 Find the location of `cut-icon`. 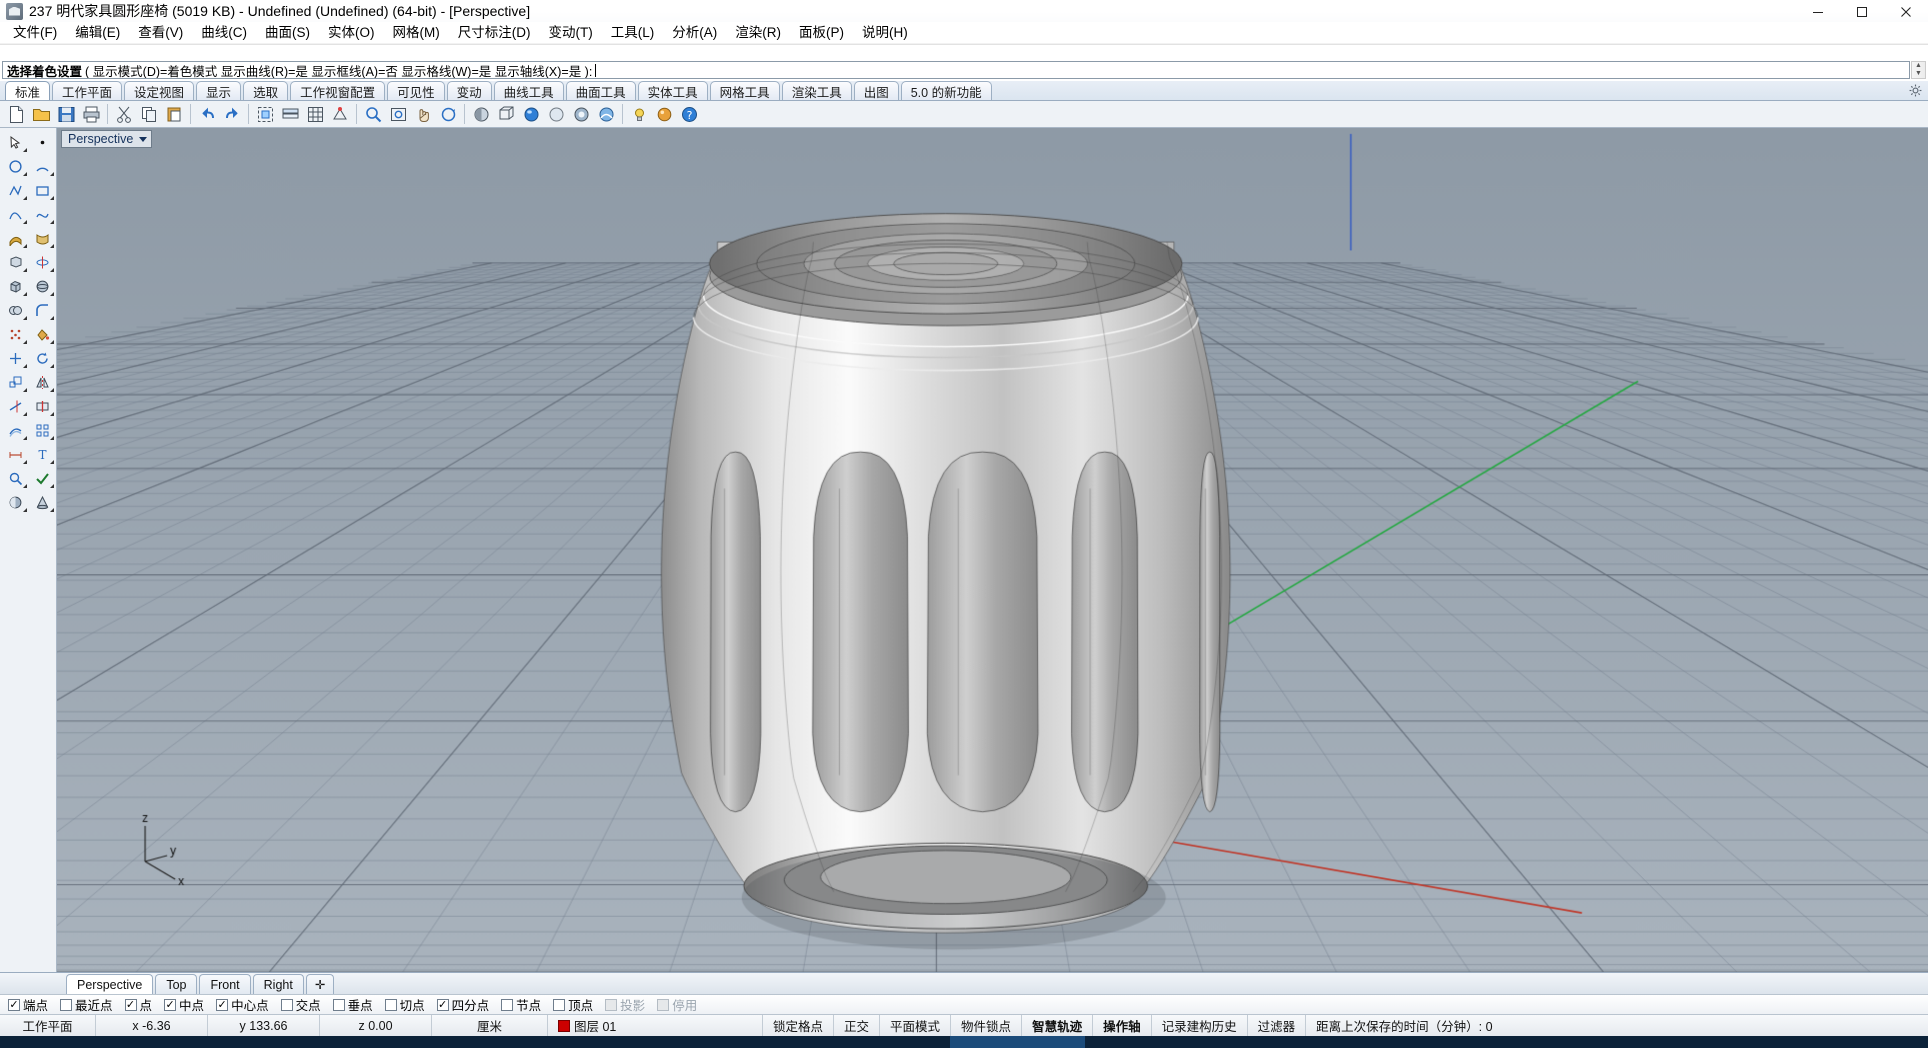

cut-icon is located at coordinates (124, 114).